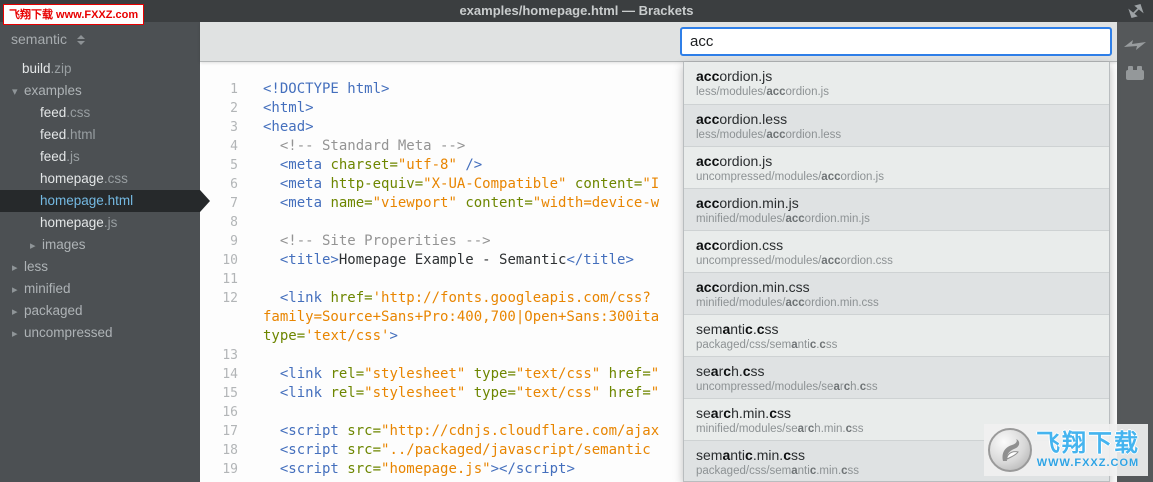 The height and width of the screenshot is (482, 1153). What do you see at coordinates (234, 165) in the screenshot?
I see `line-number: 5` at bounding box center [234, 165].